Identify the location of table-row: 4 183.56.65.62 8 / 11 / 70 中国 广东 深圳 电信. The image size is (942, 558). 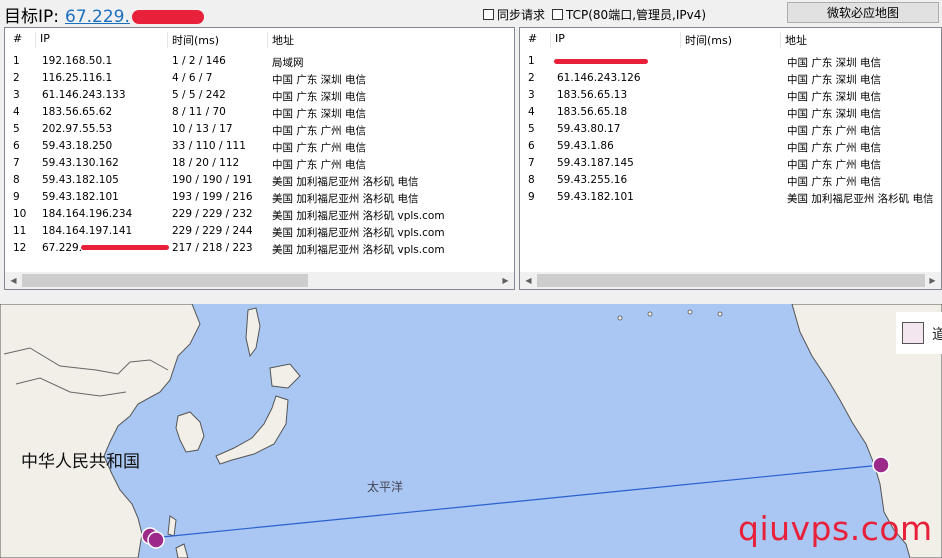
(259, 113).